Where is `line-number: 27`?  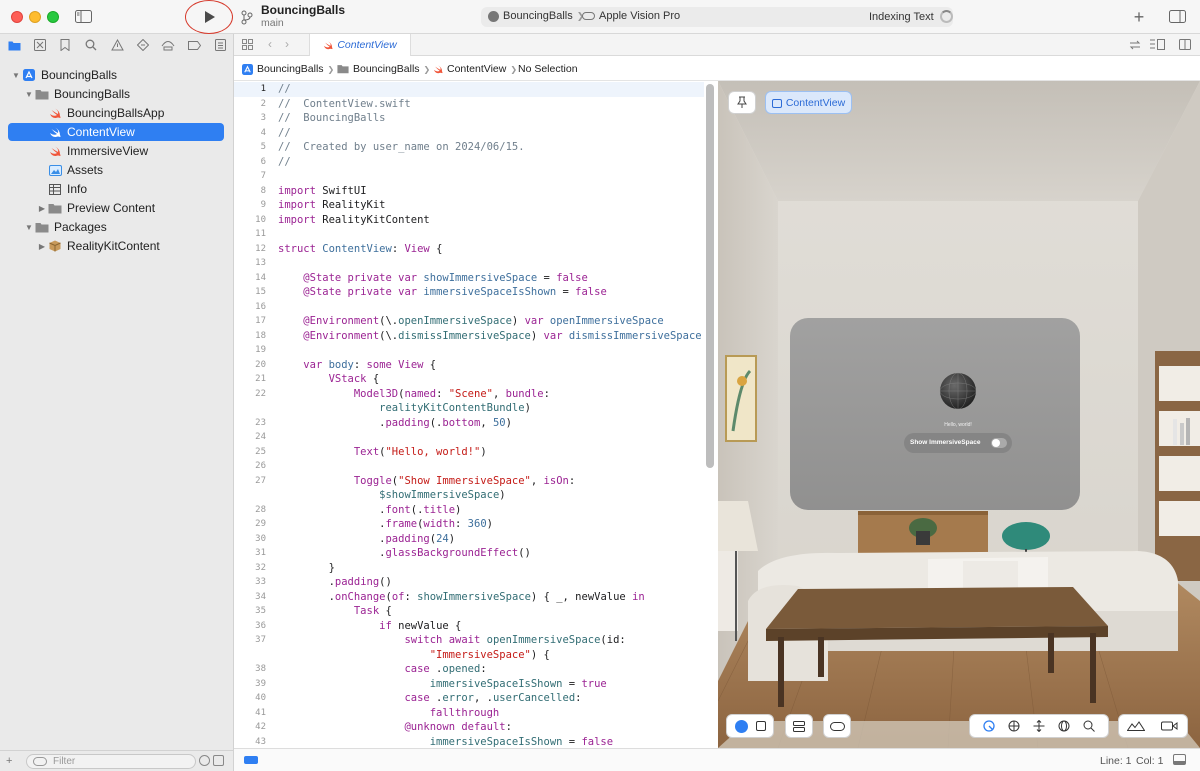 line-number: 27 is located at coordinates (260, 480).